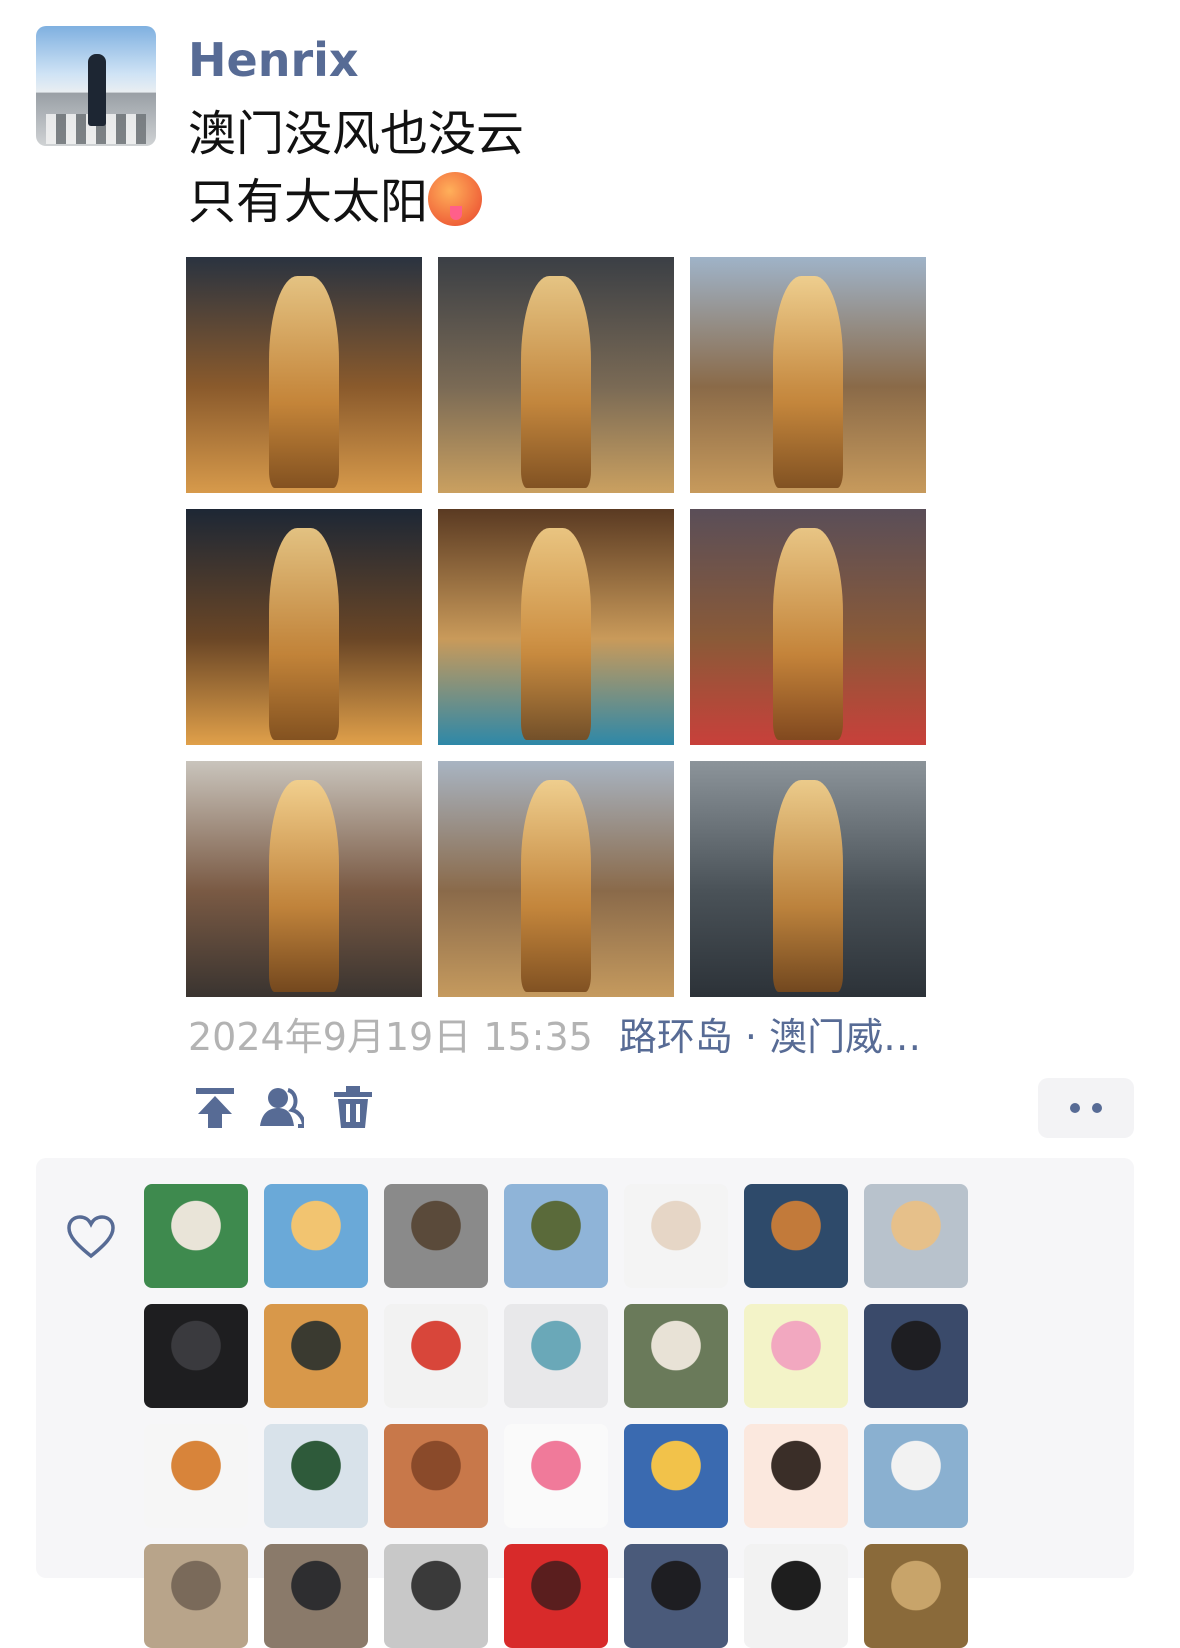 The height and width of the screenshot is (1648, 1180). Describe the element at coordinates (796, 1356) in the screenshot. I see `liker-13-avatar` at that location.